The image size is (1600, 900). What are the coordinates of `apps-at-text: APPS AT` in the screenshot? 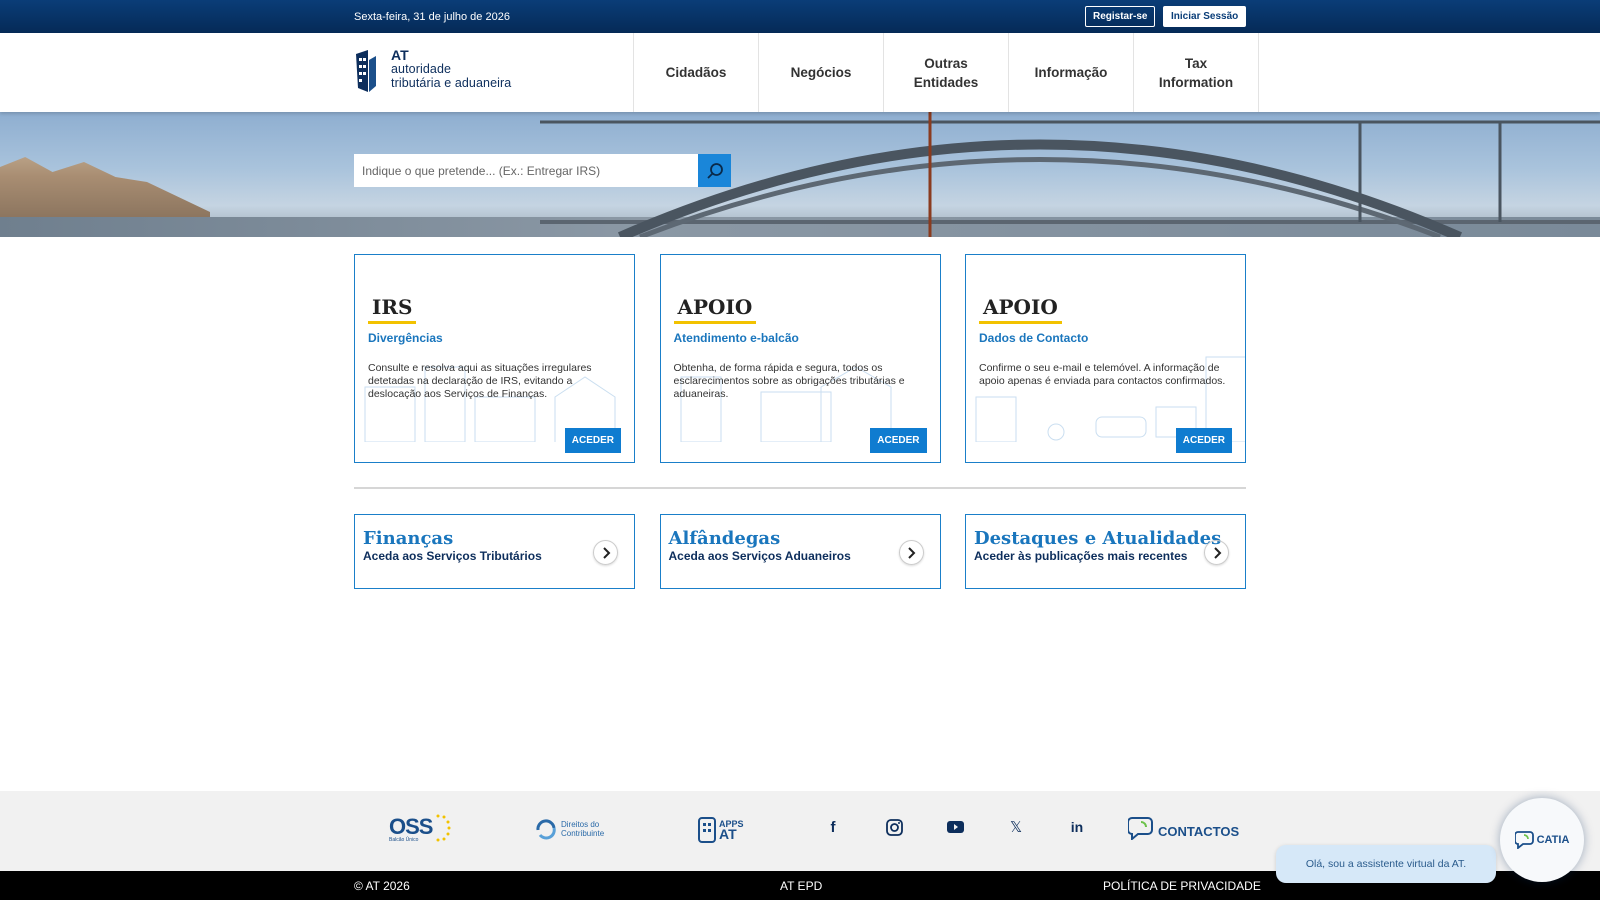 It's located at (731, 830).